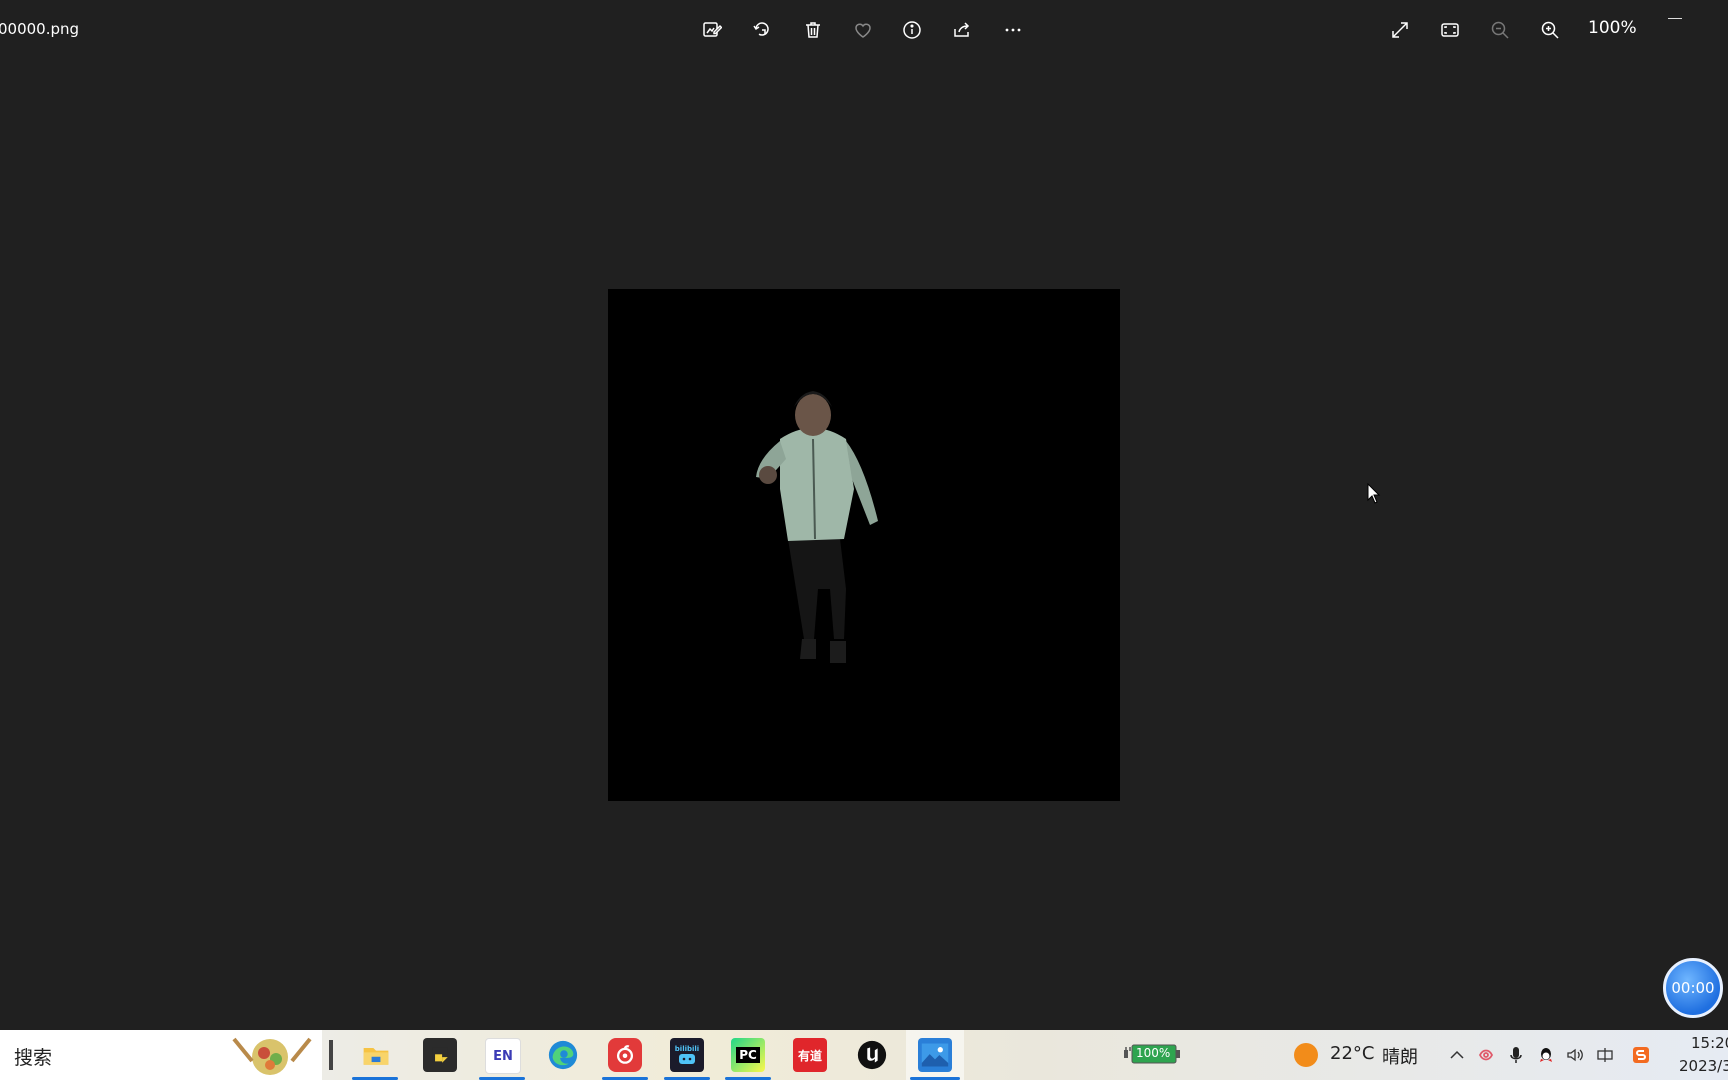 This screenshot has height=1080, width=1728. I want to click on sticky-notes-icon, so click(440, 1055).